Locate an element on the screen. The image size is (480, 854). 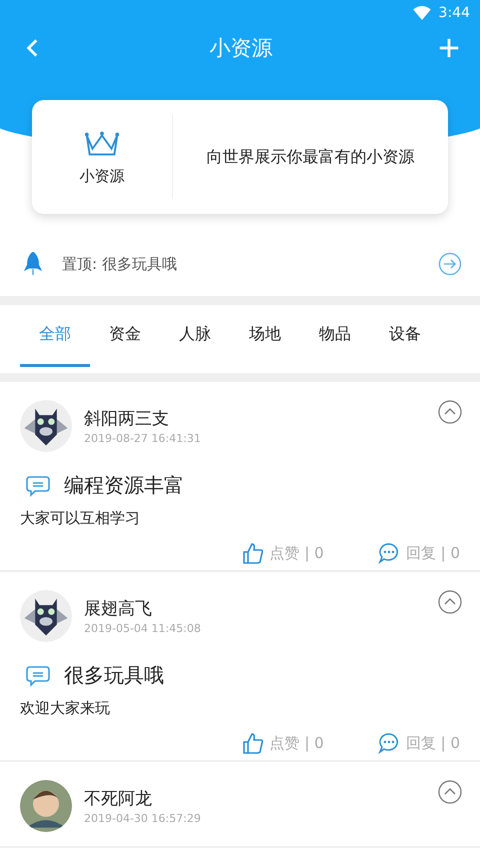
pinned-post: 置顶: 很多玩具哦 is located at coordinates (250, 264).